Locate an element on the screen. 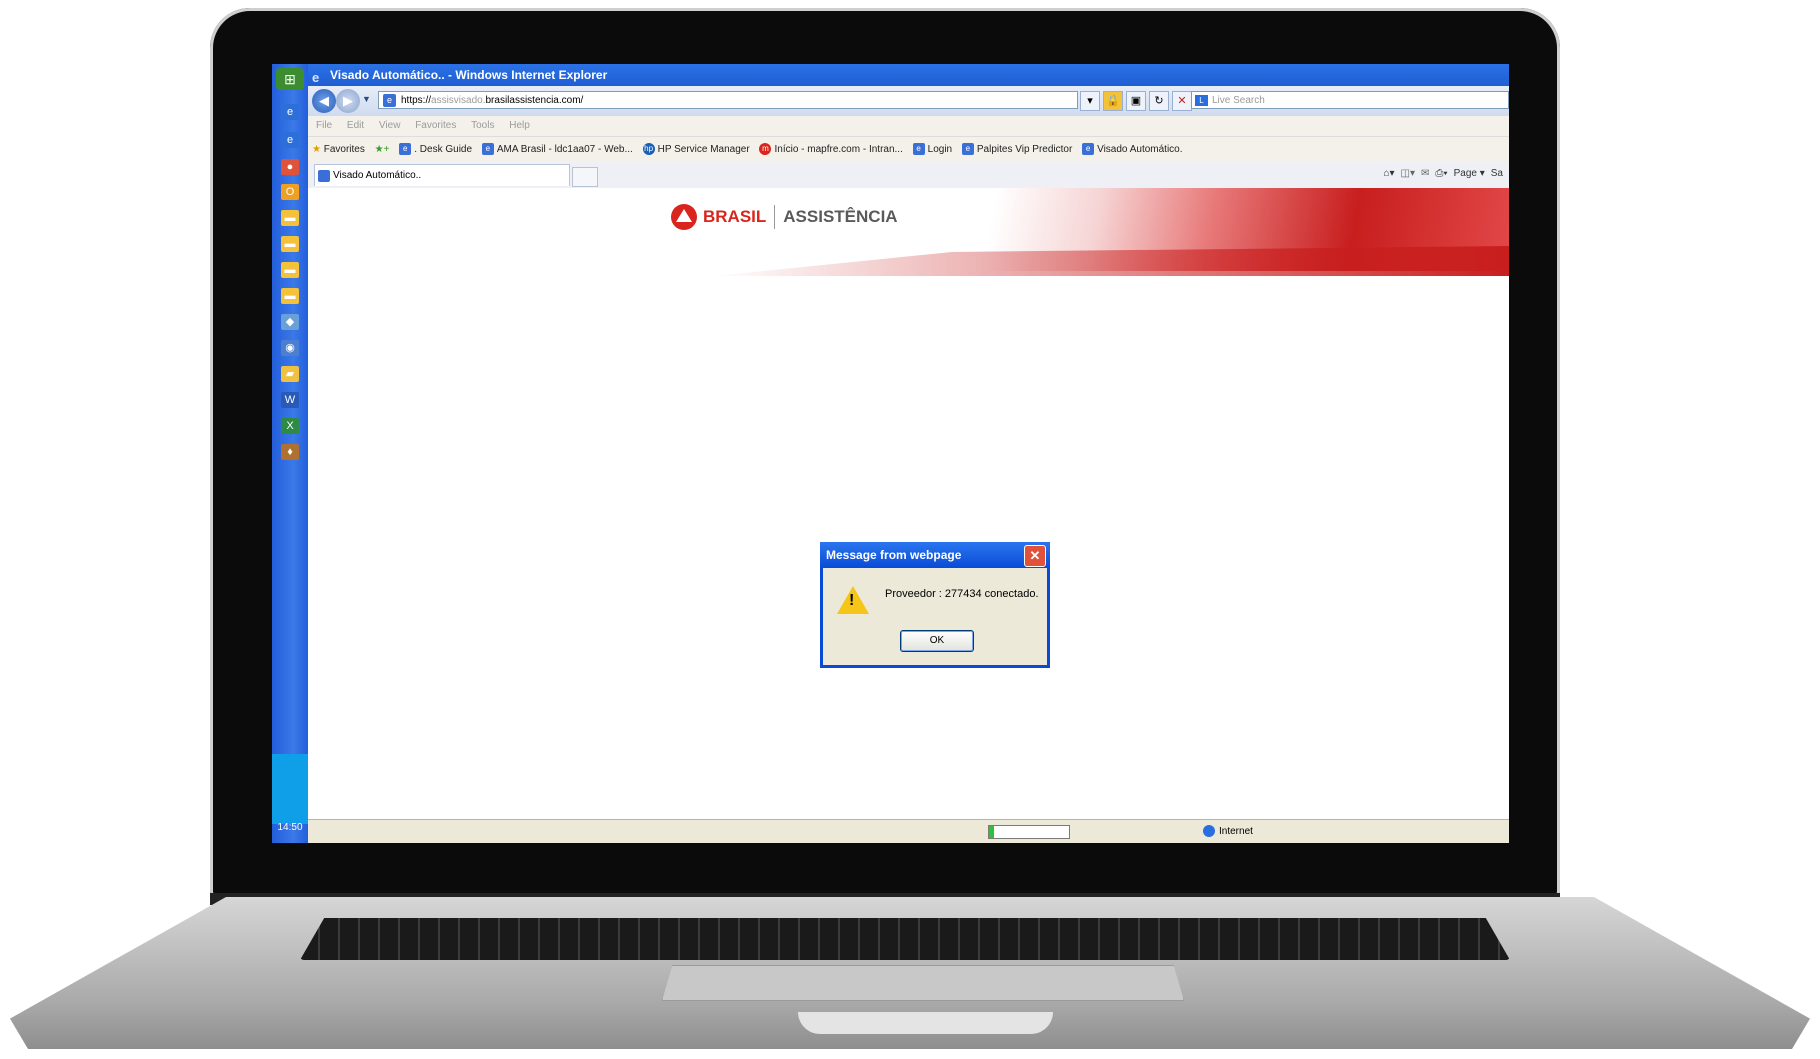  start-button: ⊞ is located at coordinates (290, 79).